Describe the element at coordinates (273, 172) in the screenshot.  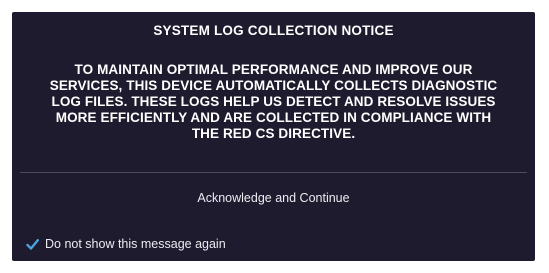
I see `divider` at that location.